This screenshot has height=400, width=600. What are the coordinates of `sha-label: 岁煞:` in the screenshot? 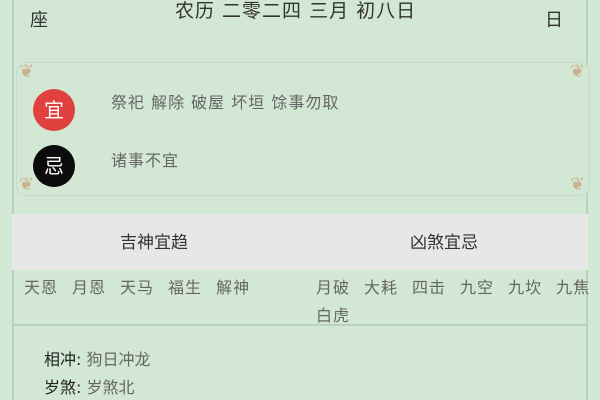 It's located at (63, 387).